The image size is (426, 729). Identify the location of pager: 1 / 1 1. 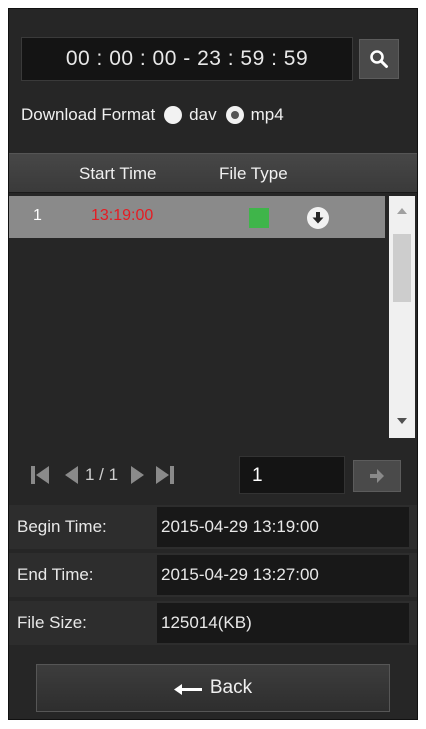
(213, 475).